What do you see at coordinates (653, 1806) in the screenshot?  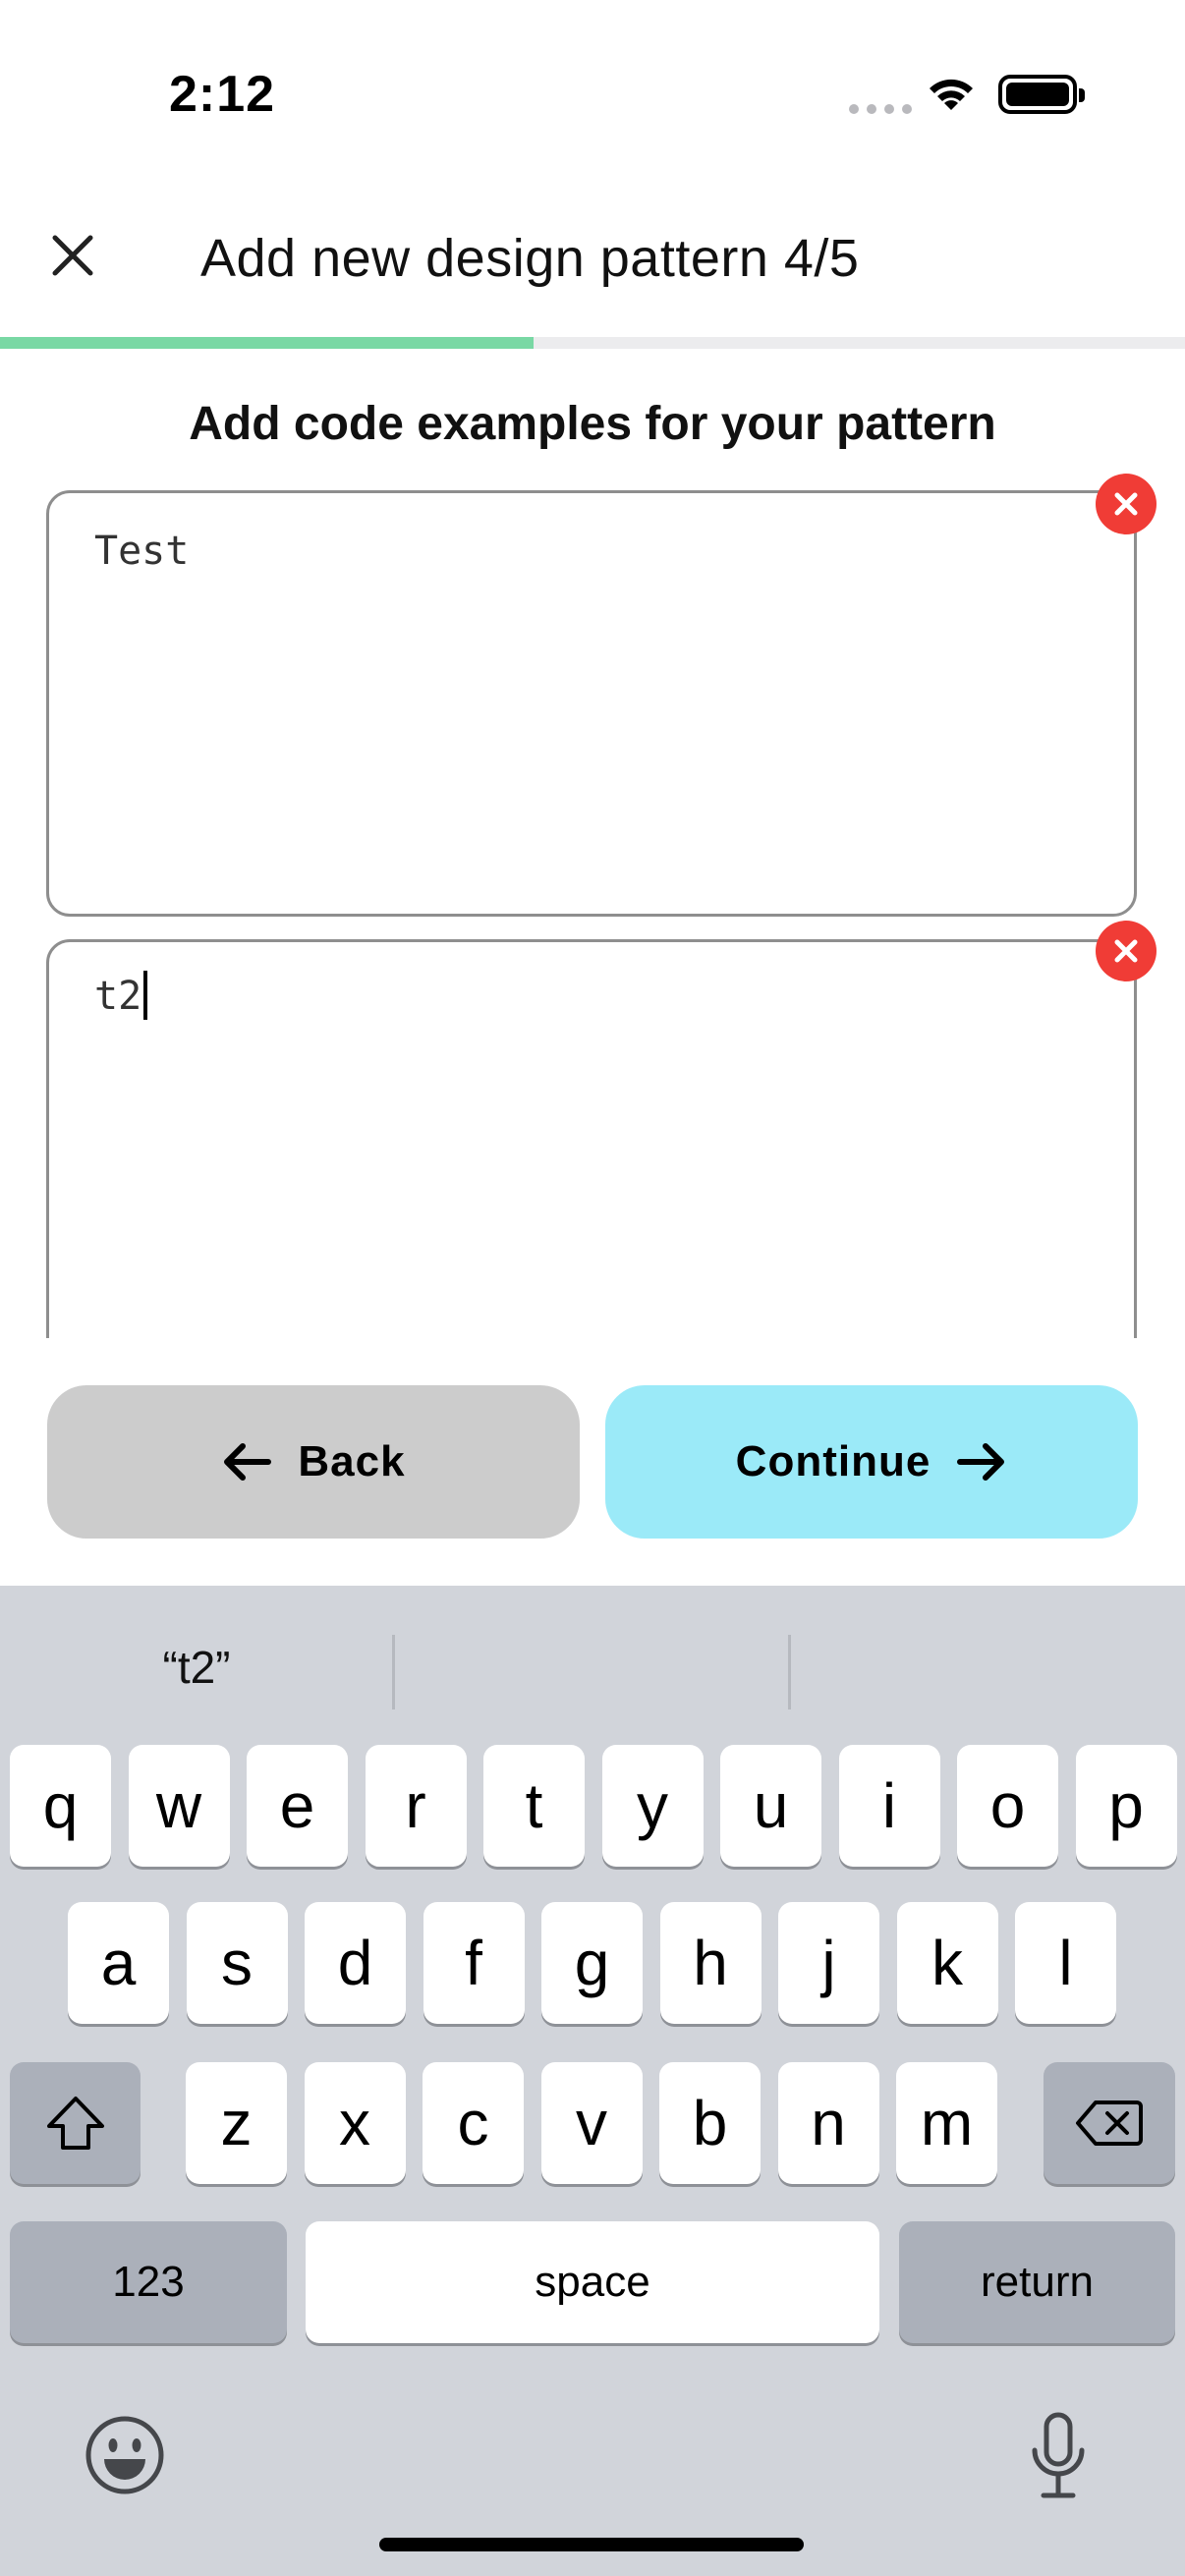 I see `key-y: y` at bounding box center [653, 1806].